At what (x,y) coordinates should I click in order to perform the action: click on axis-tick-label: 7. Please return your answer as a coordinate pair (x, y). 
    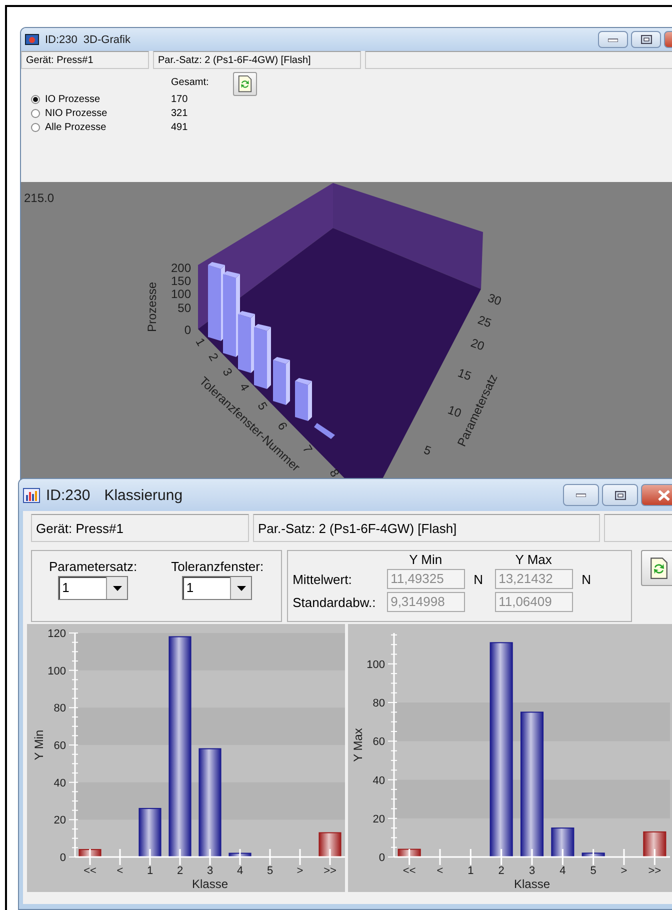
    Looking at the image, I should click on (308, 449).